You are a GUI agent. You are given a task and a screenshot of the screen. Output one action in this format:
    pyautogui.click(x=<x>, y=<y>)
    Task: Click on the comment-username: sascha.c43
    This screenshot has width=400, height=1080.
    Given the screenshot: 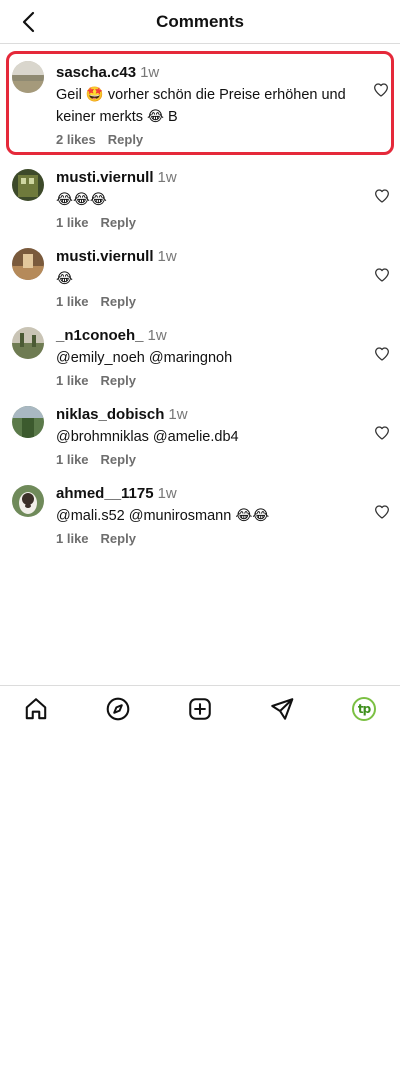 What is the action you would take?
    pyautogui.click(x=96, y=72)
    